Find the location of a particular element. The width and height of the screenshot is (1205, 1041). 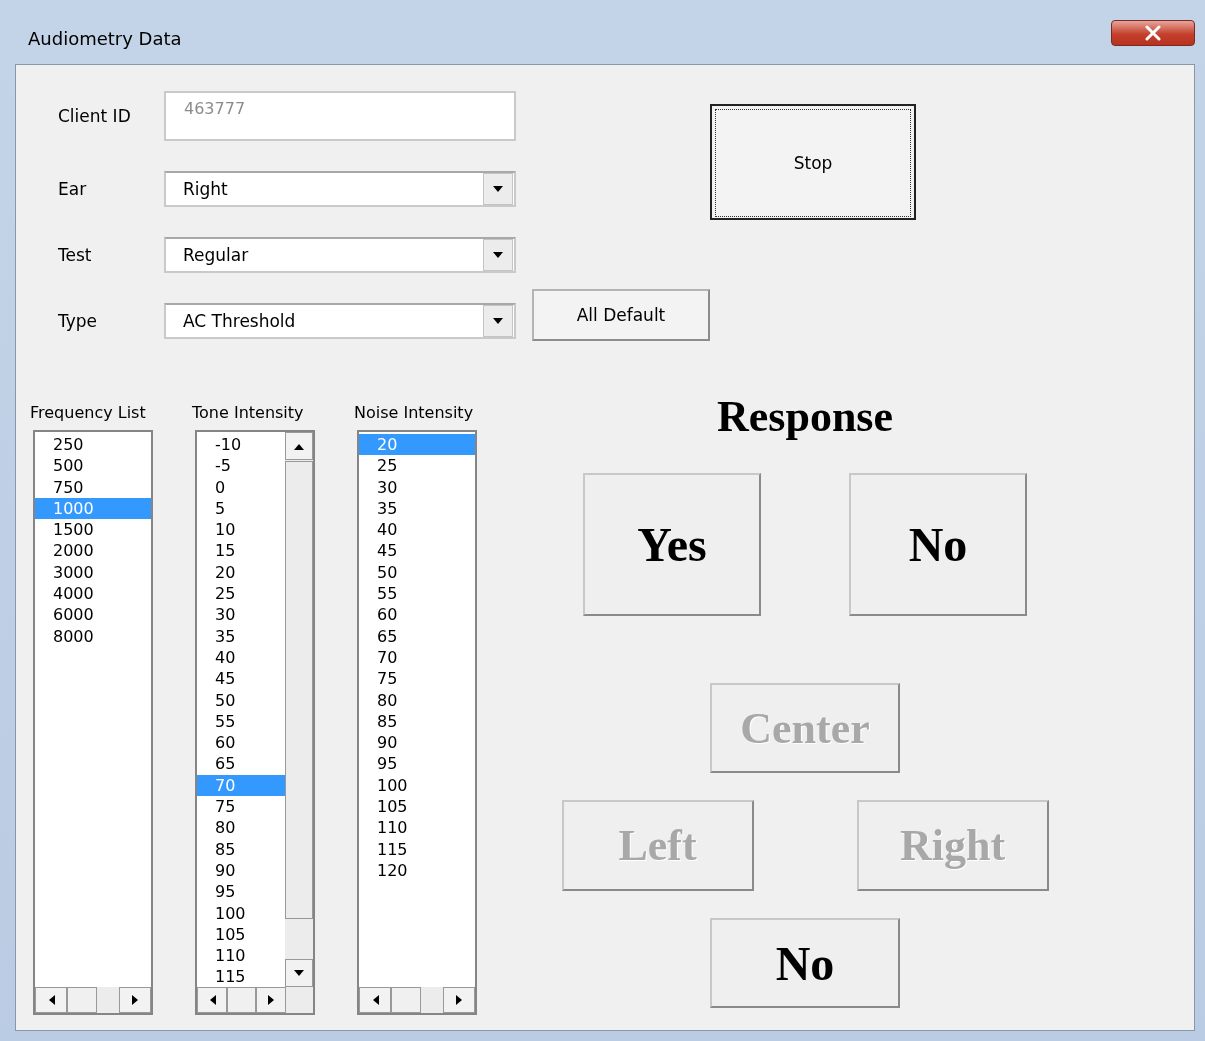

dropdown-field: AC Threshold is located at coordinates (340, 321).